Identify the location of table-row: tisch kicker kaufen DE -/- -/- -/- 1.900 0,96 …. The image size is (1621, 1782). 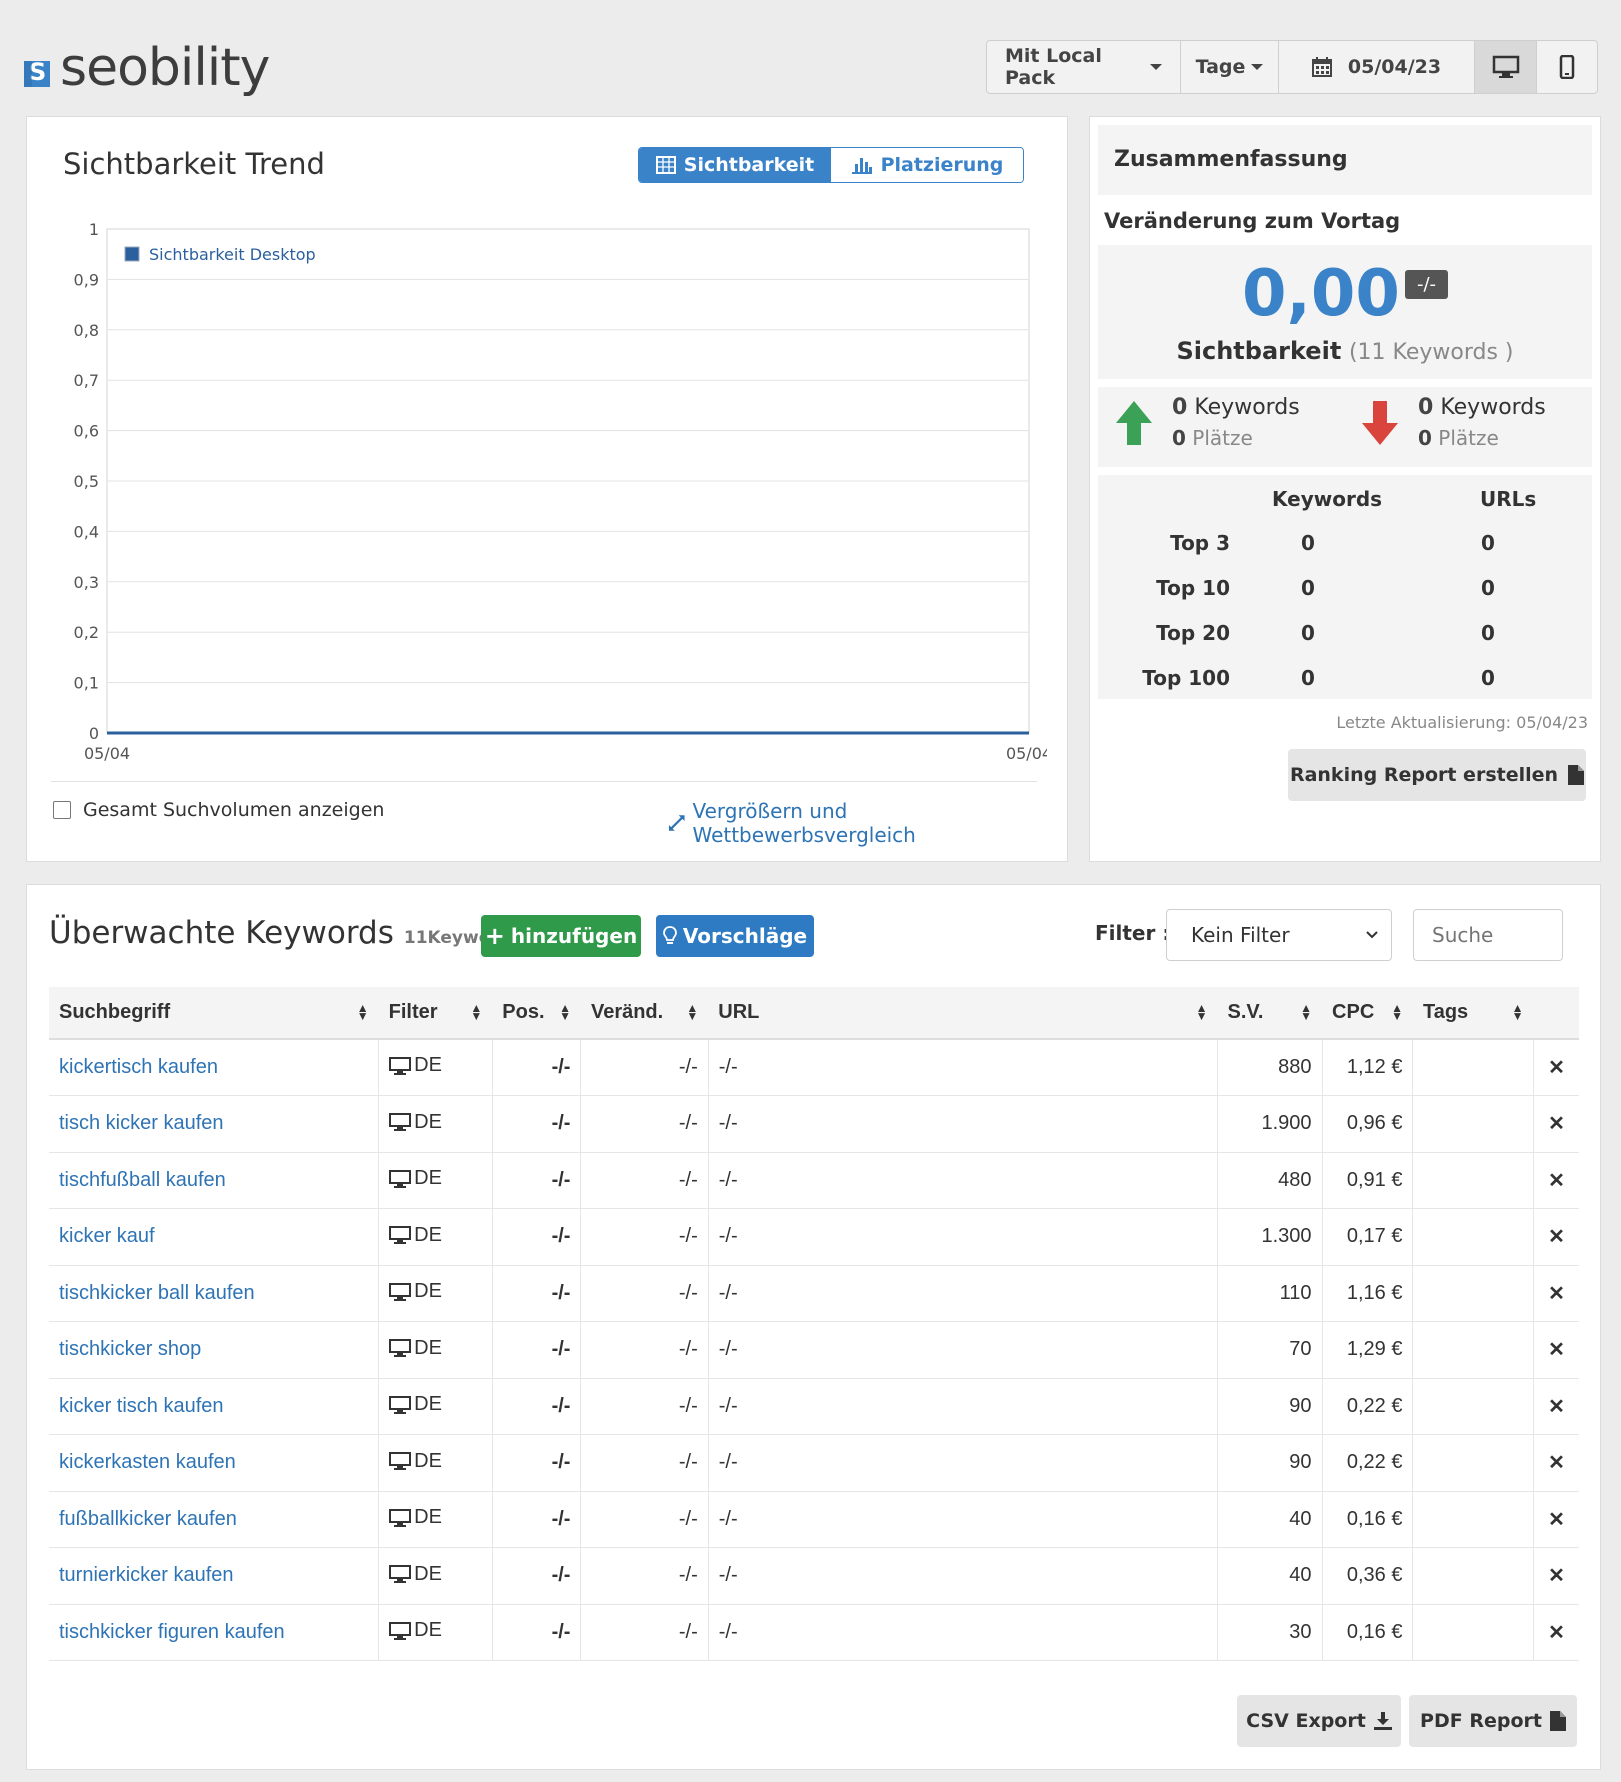
(814, 1124).